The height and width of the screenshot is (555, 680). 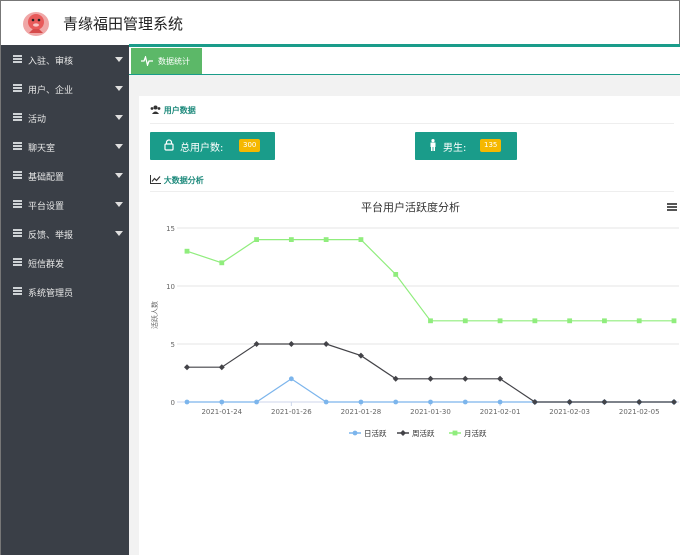 I want to click on sidebar-item: 短信群发, so click(x=65, y=262).